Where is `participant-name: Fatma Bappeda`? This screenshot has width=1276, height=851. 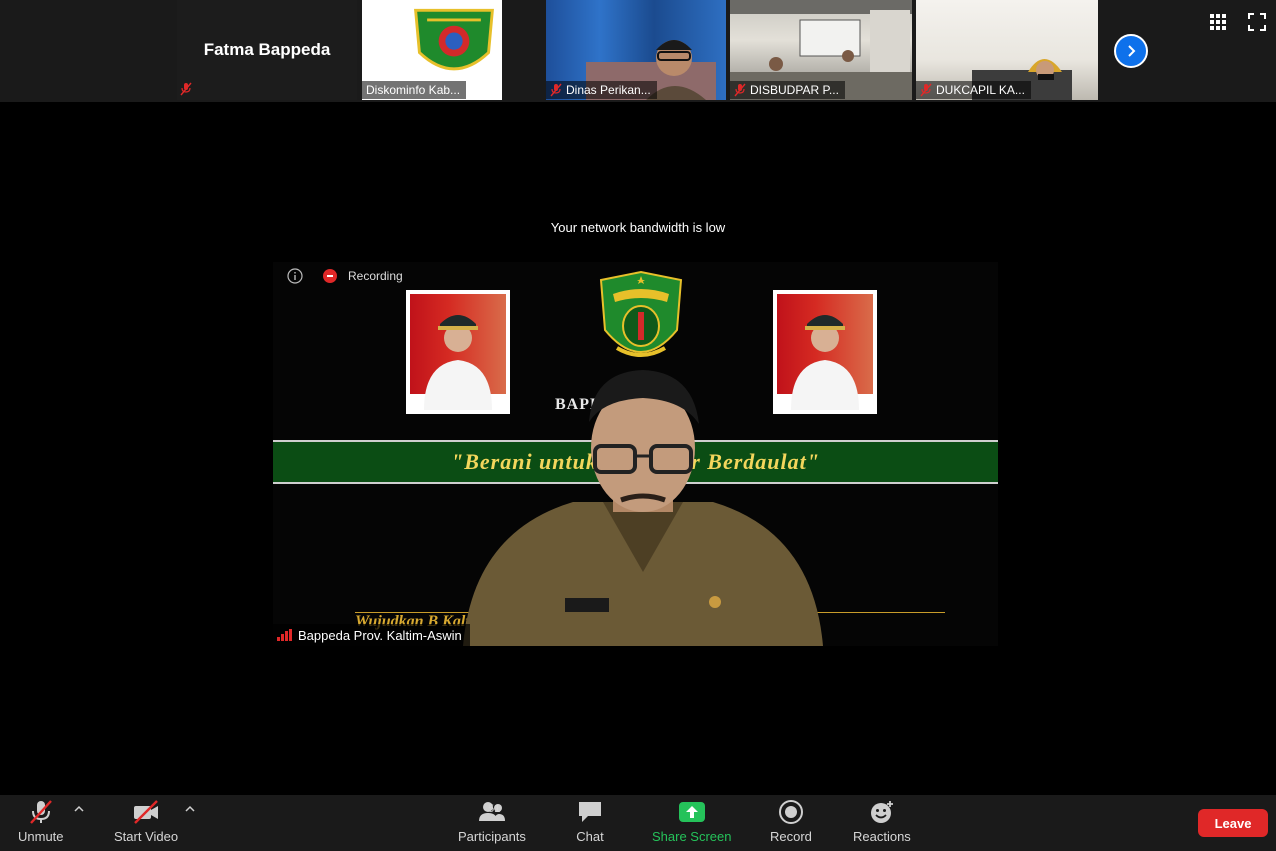
participant-name: Fatma Bappeda is located at coordinates (267, 49).